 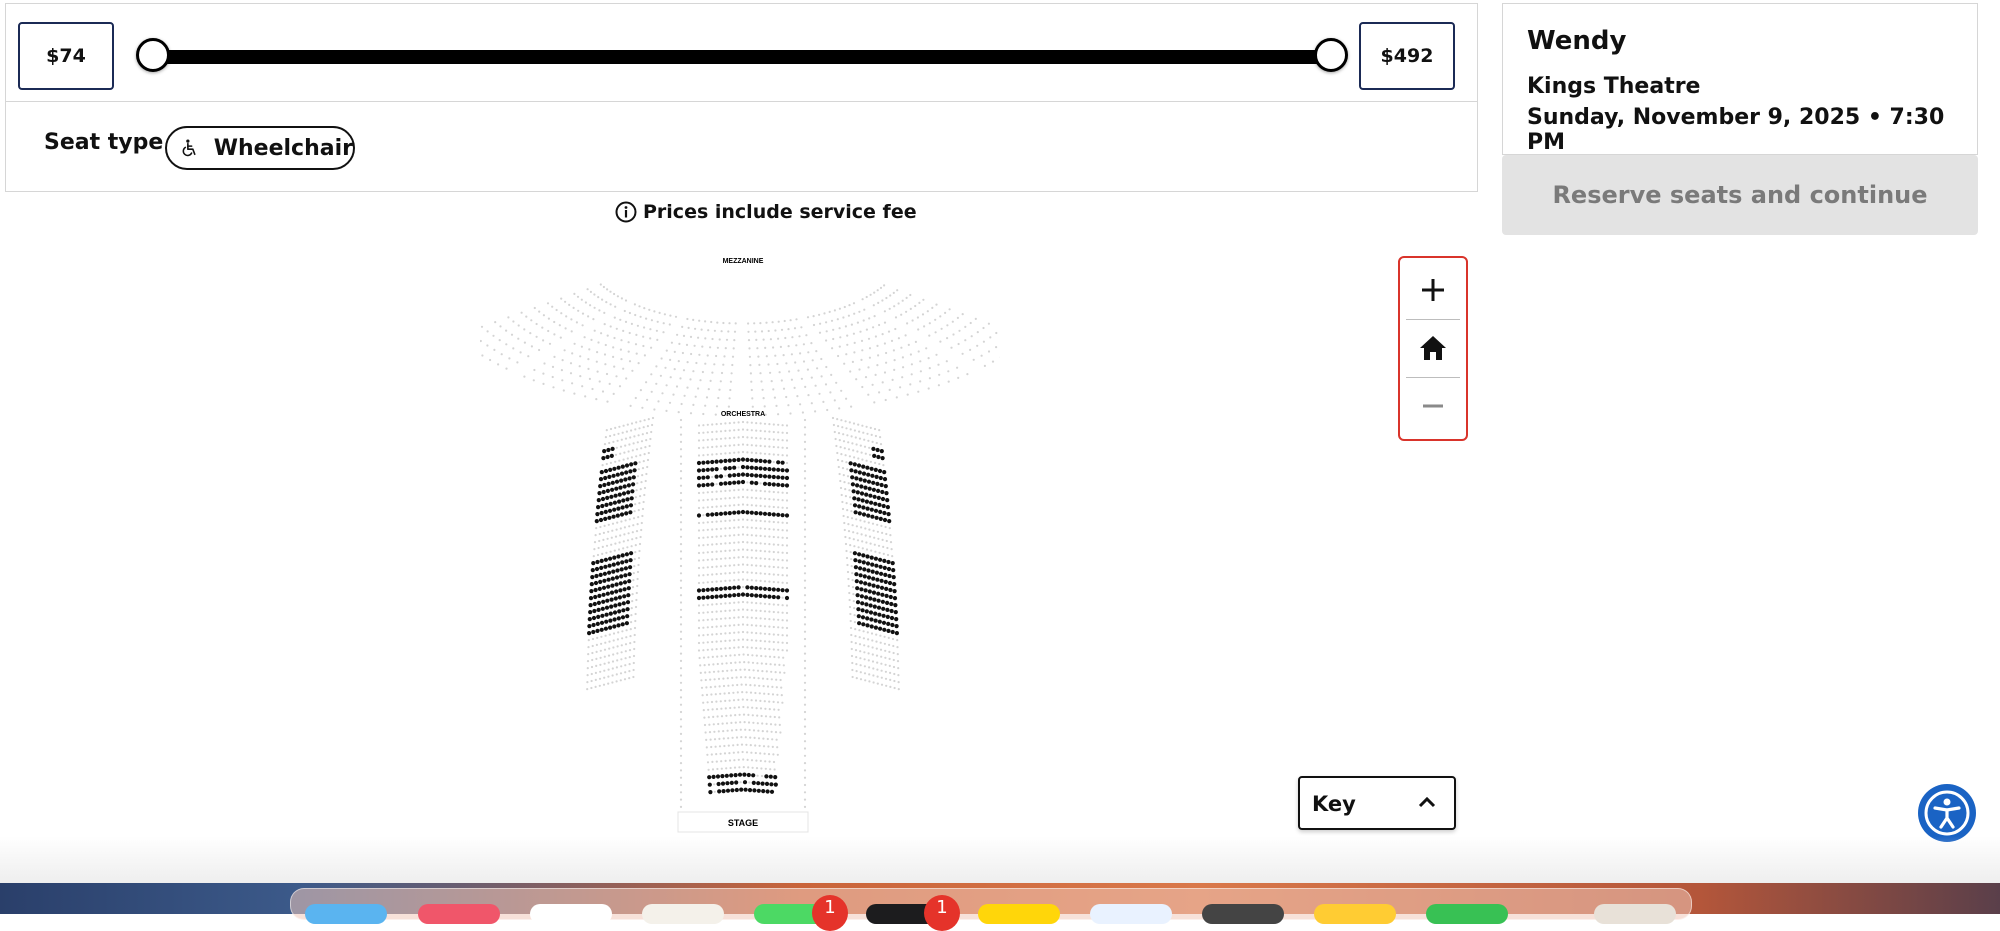 What do you see at coordinates (1635, 914) in the screenshot?
I see `dock-app-trash` at bounding box center [1635, 914].